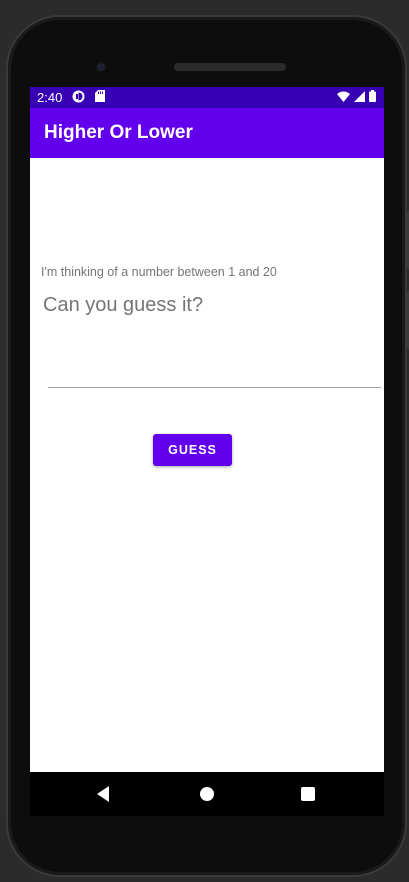  Describe the element at coordinates (343, 97) in the screenshot. I see `wifi-icon` at that location.